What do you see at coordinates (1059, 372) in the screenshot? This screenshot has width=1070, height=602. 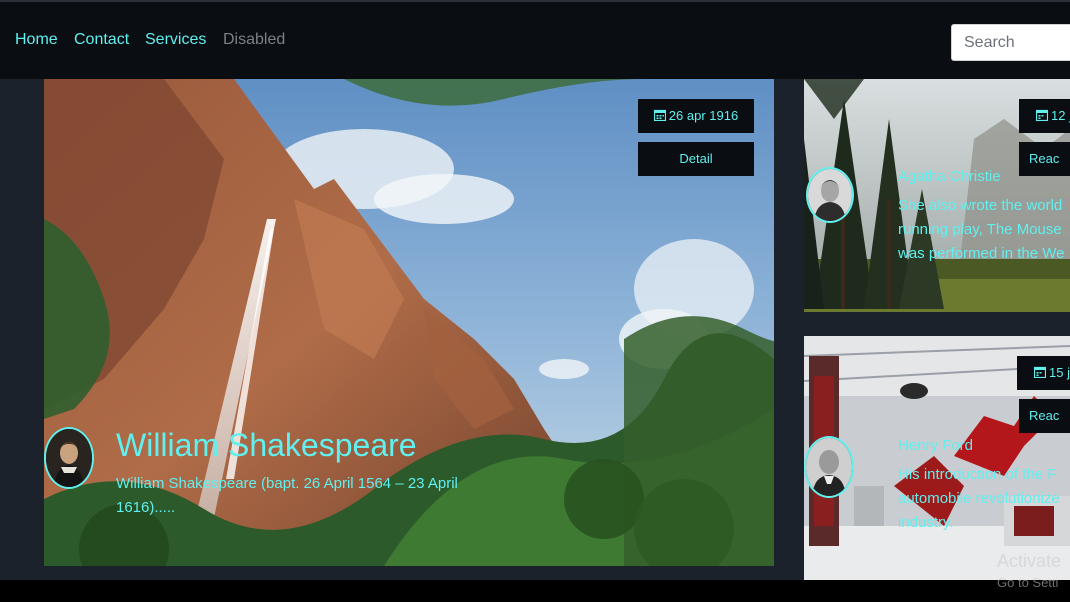 I see `henry-date: 15 j` at bounding box center [1059, 372].